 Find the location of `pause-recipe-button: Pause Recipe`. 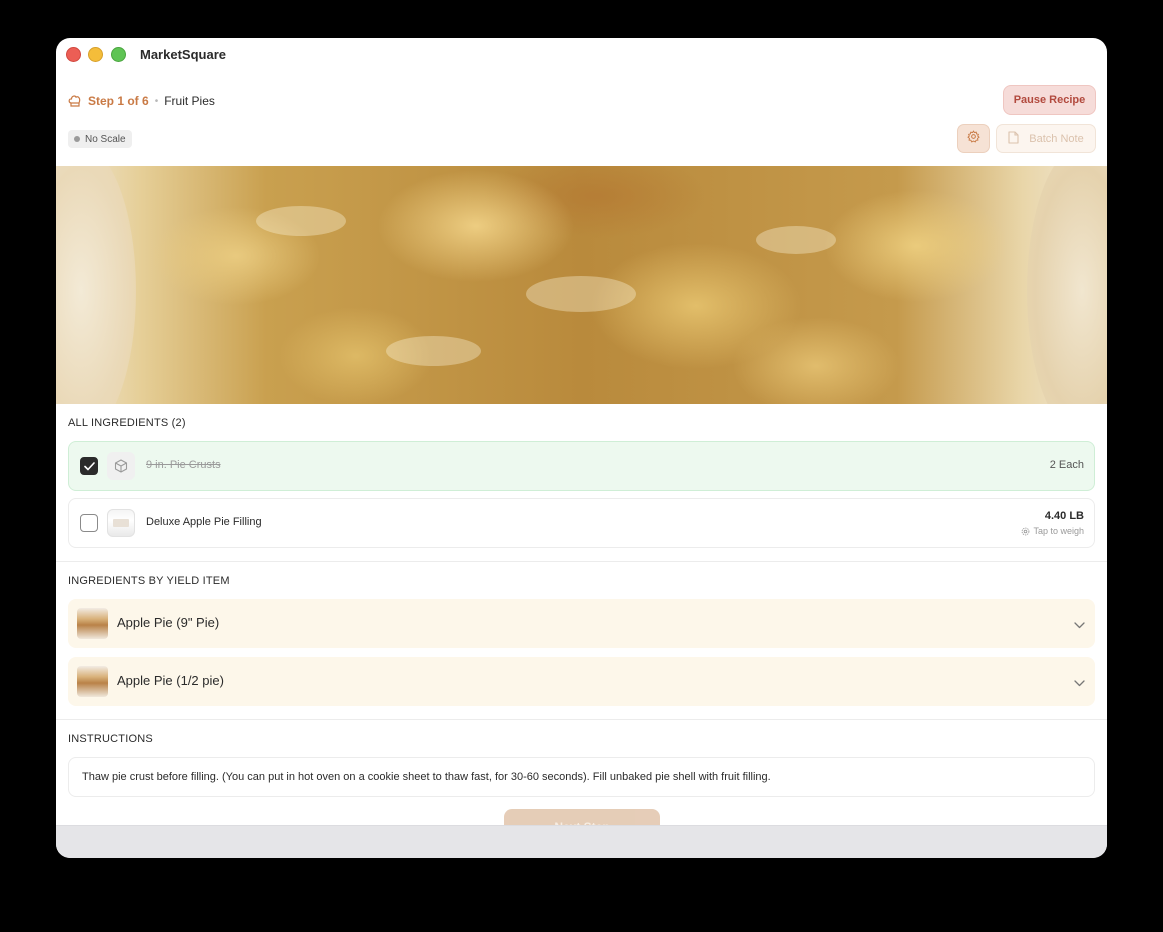

pause-recipe-button: Pause Recipe is located at coordinates (1049, 100).